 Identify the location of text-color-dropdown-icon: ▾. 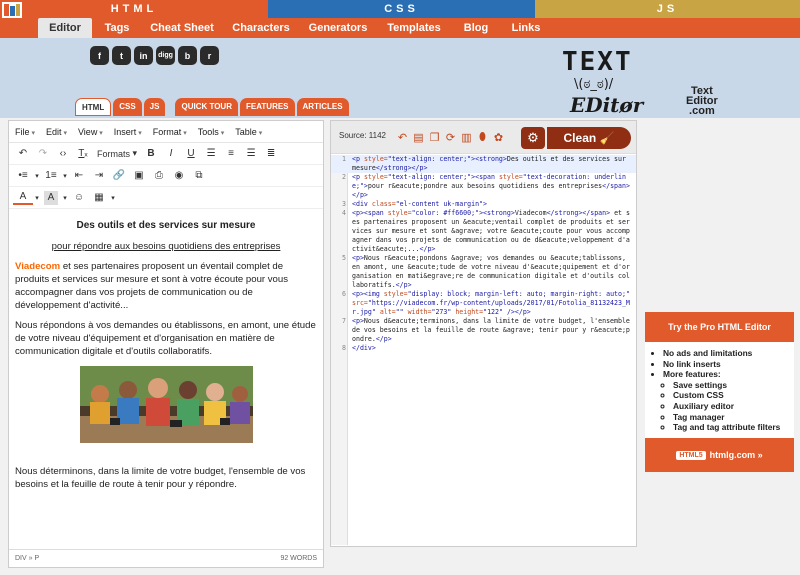
(37, 198).